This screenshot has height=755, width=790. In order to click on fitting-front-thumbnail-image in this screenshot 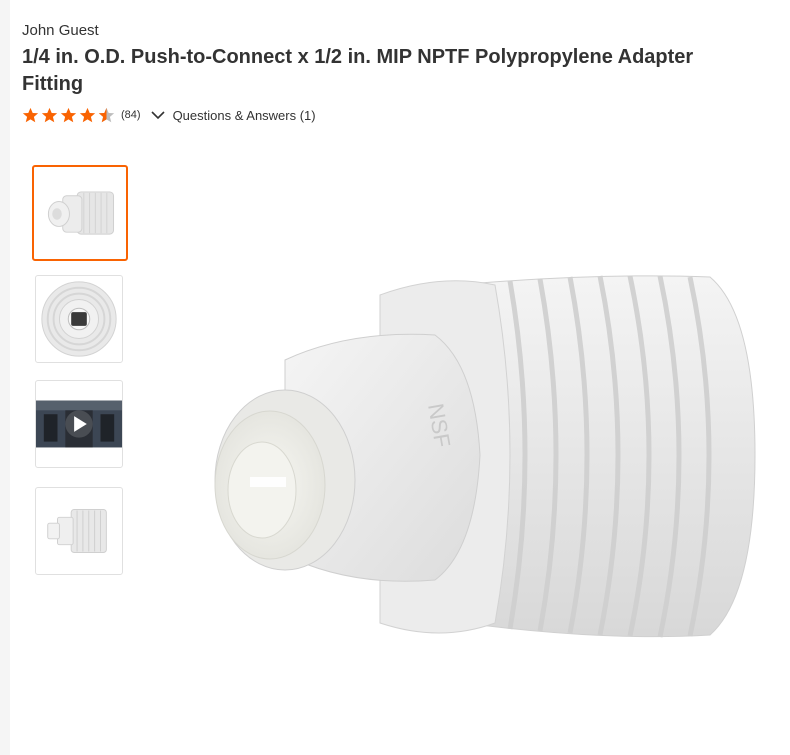, I will do `click(79, 319)`.